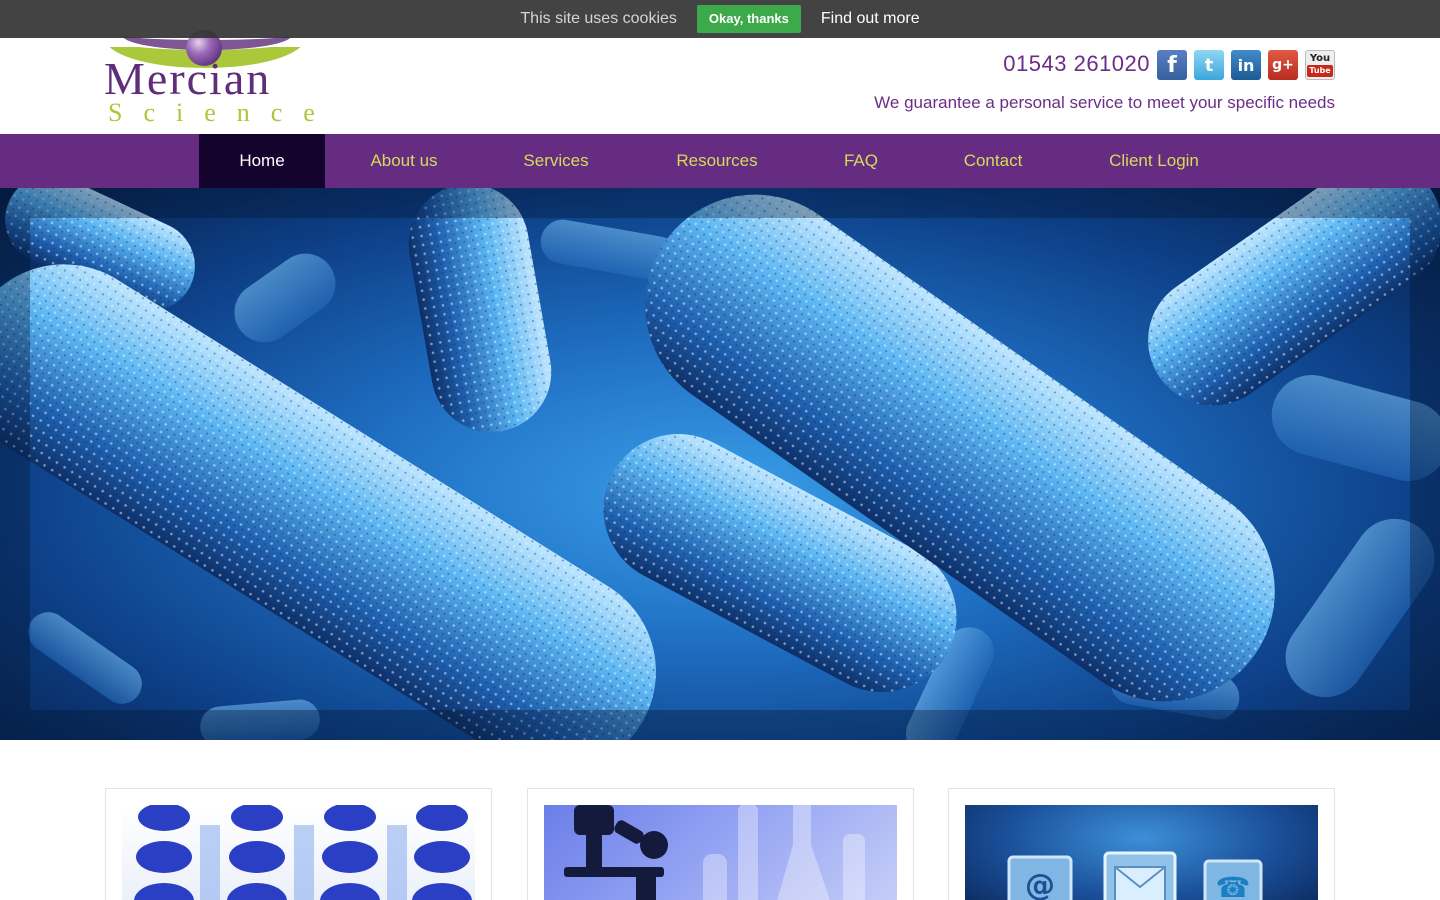 This screenshot has width=1440, height=900. What do you see at coordinates (714, 852) in the screenshot?
I see `lab-equipment-graphic` at bounding box center [714, 852].